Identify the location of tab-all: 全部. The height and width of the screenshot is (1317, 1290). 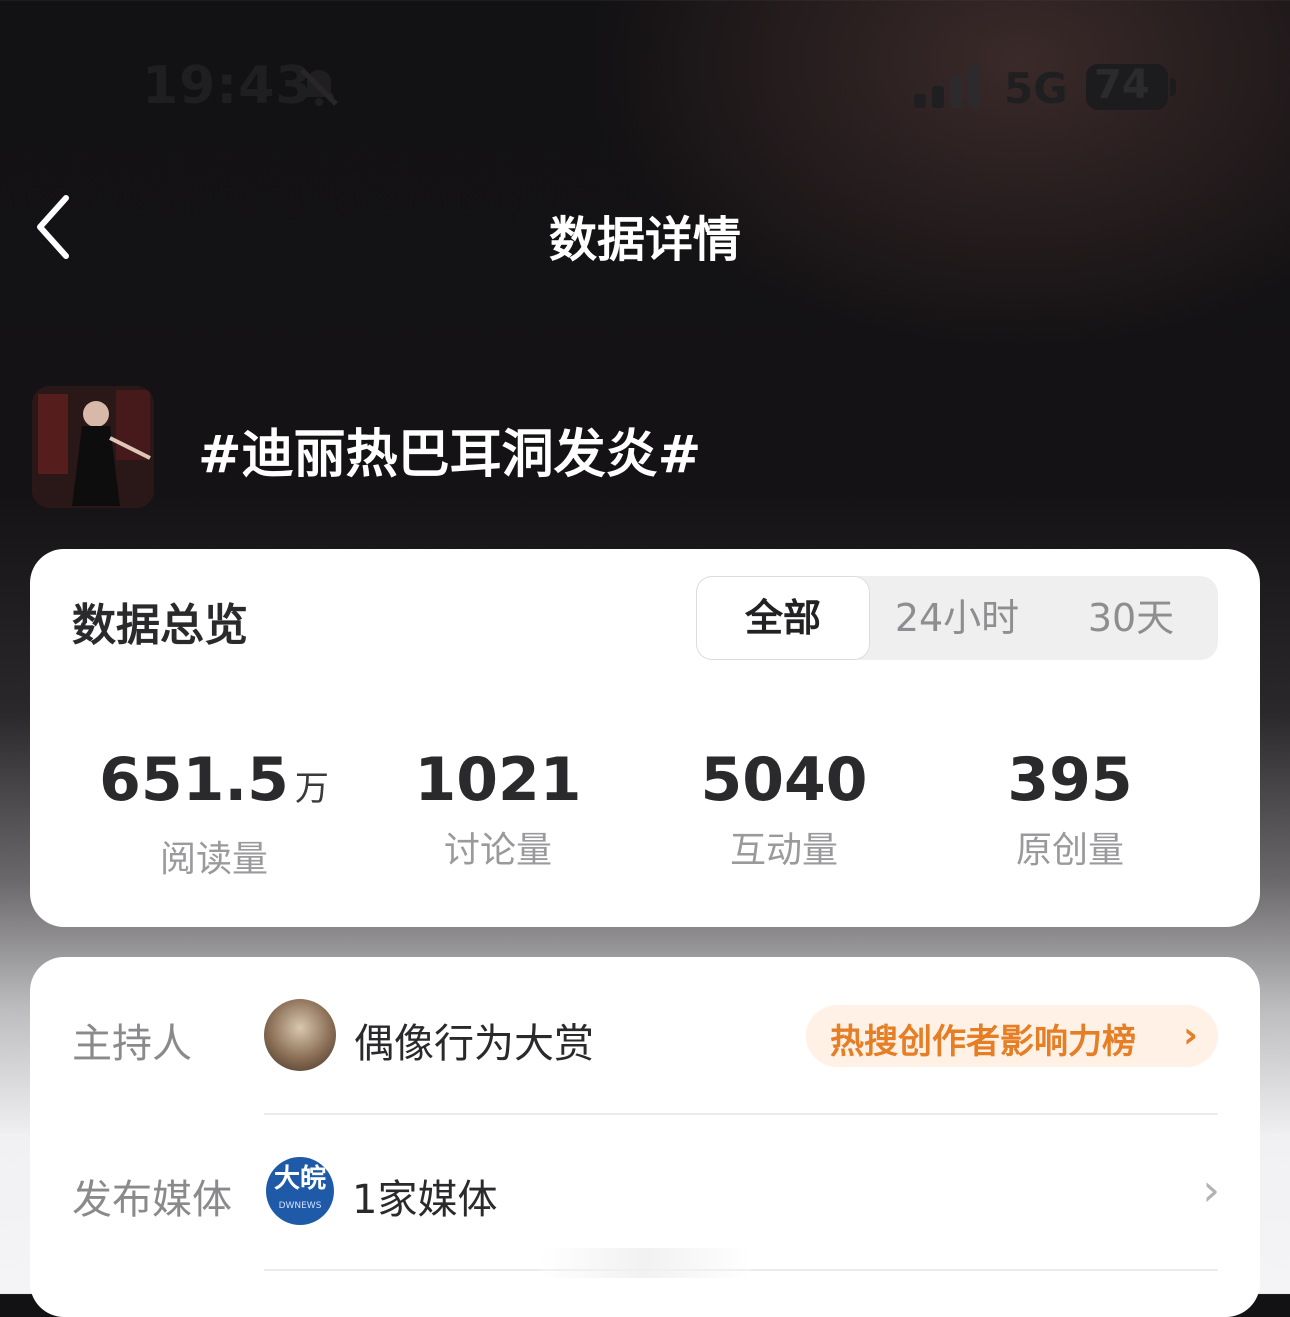
(783, 618).